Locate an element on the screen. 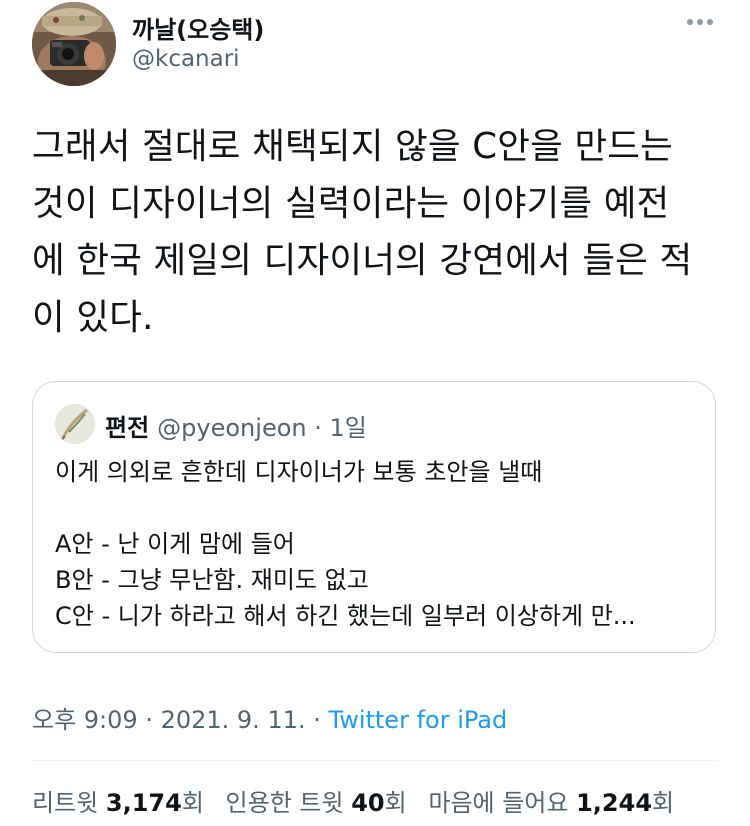  quoted-line is located at coordinates (375, 508).